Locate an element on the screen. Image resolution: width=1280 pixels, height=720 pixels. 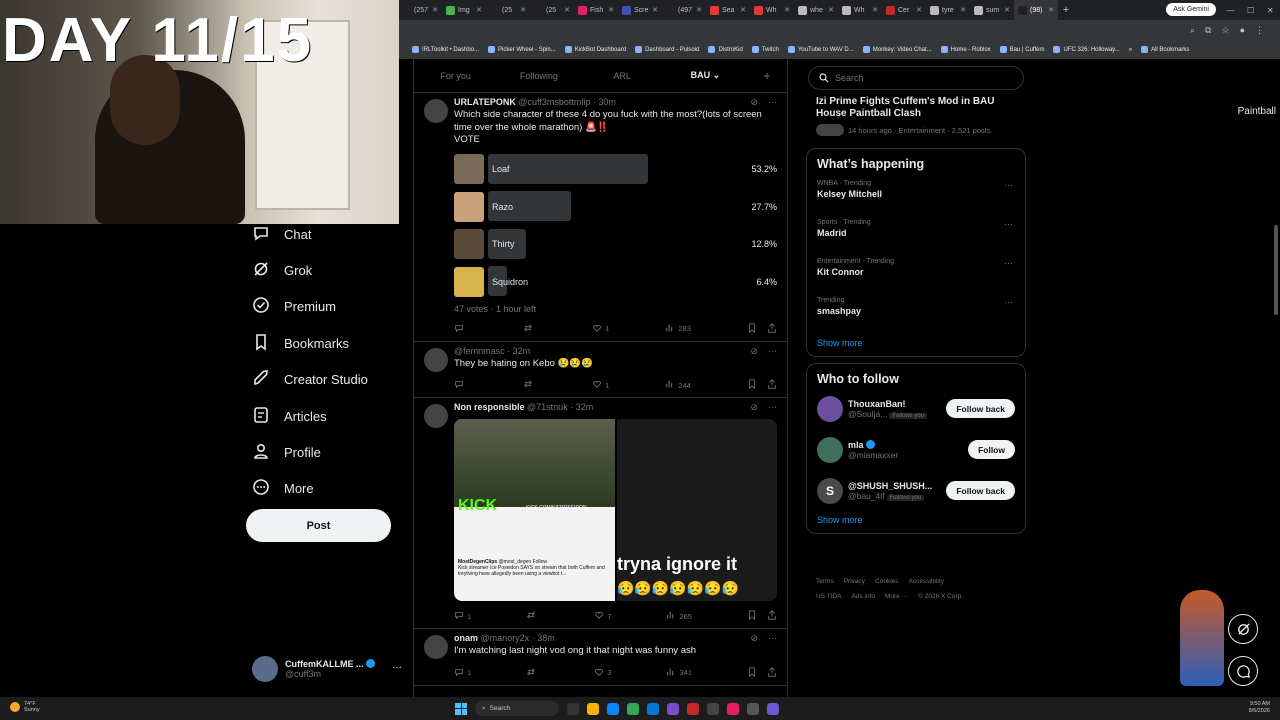
store-icon is located at coordinates (653, 708).